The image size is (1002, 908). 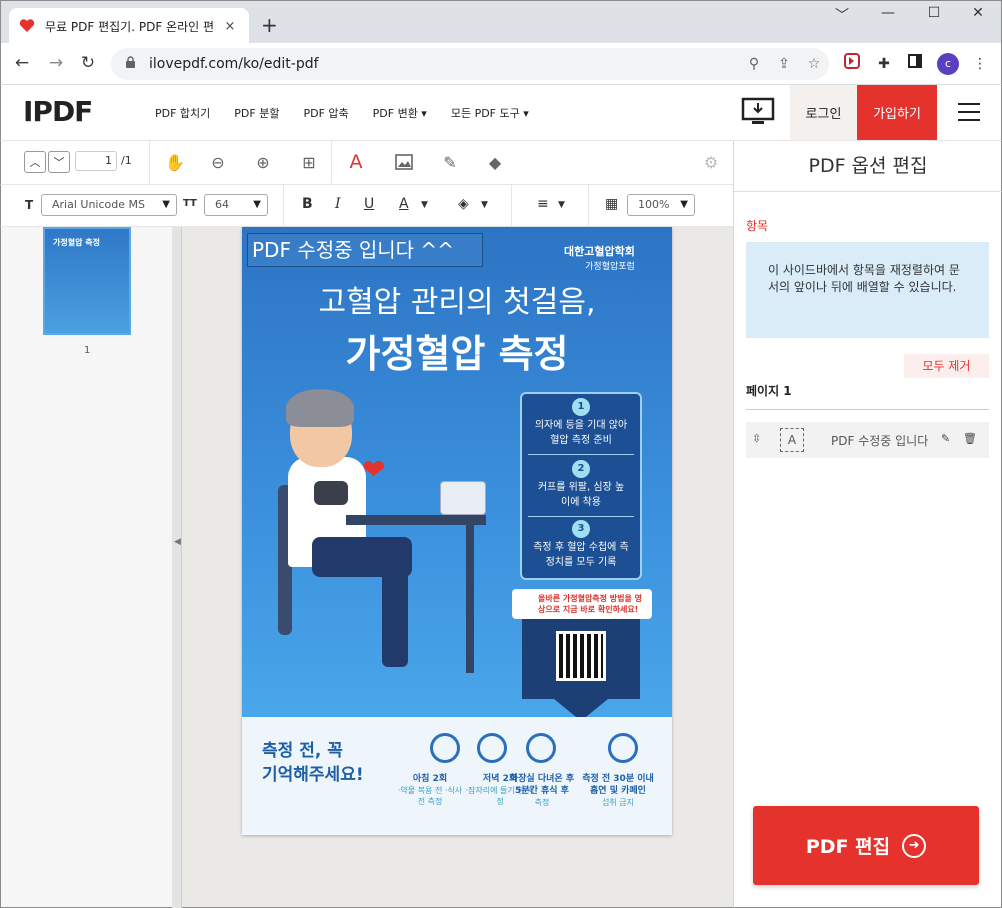 I want to click on logo-pdf: PDF, so click(x=62, y=111).